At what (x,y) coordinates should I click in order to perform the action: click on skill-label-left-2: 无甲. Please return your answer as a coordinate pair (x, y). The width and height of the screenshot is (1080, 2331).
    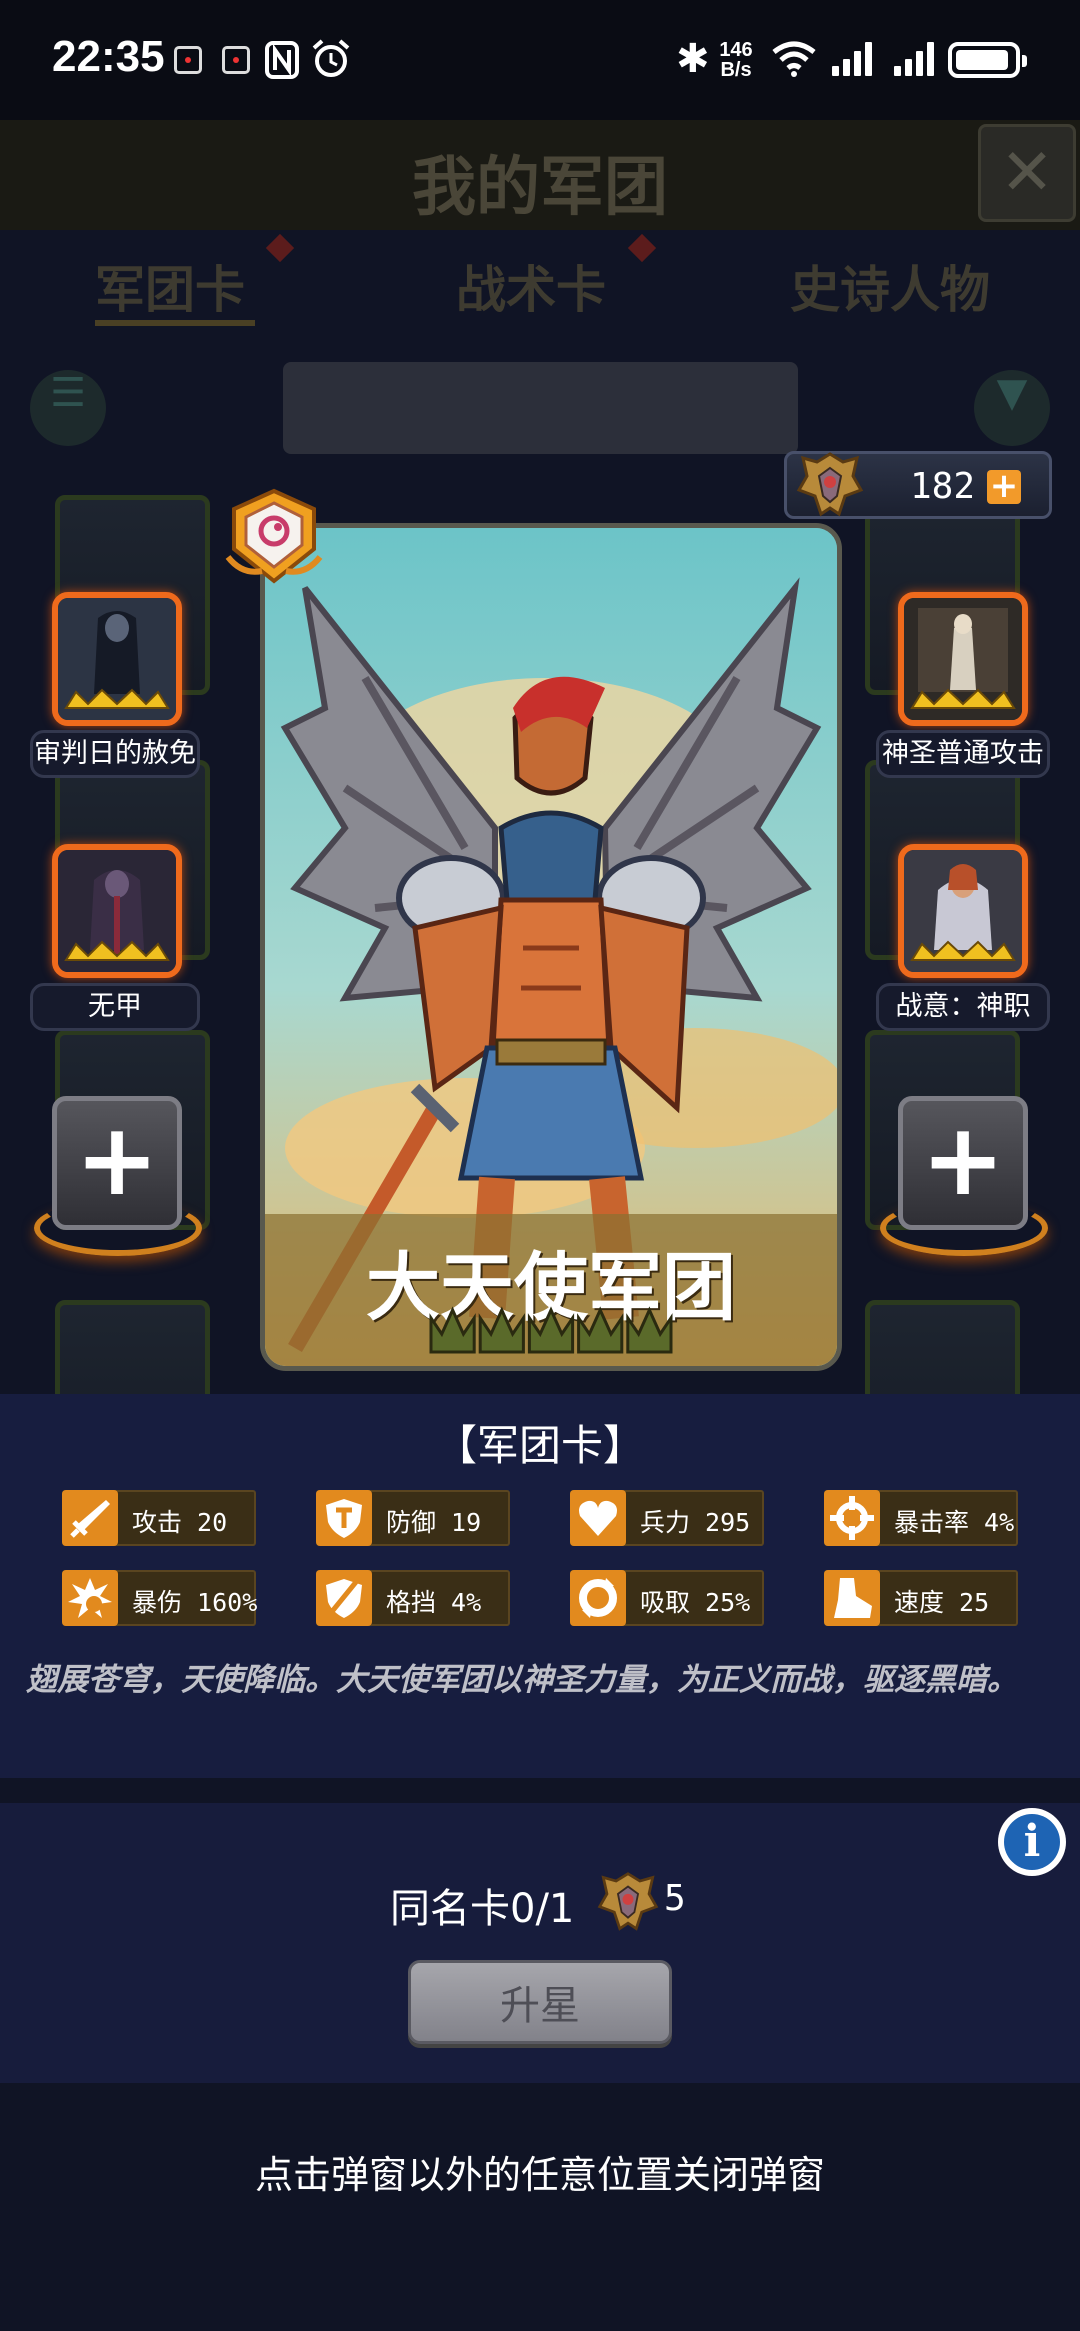
    Looking at the image, I should click on (115, 1007).